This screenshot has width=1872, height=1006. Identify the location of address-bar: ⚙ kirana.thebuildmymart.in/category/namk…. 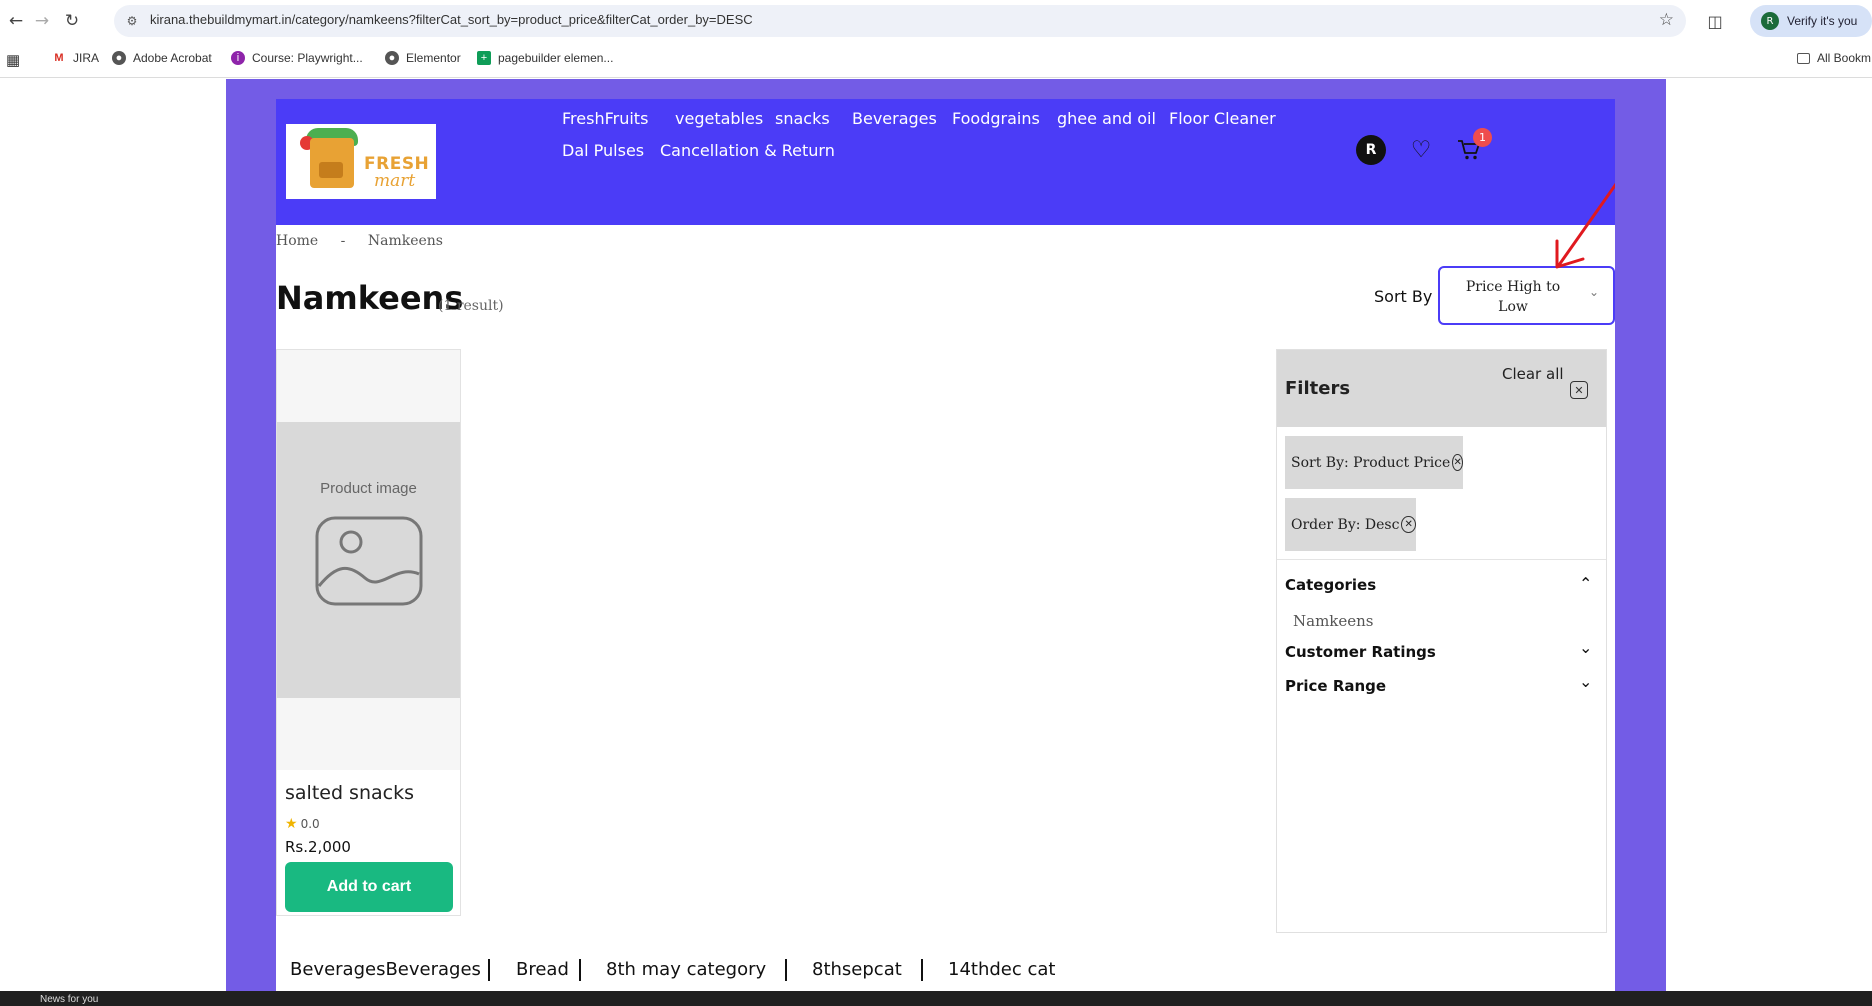
(900, 21).